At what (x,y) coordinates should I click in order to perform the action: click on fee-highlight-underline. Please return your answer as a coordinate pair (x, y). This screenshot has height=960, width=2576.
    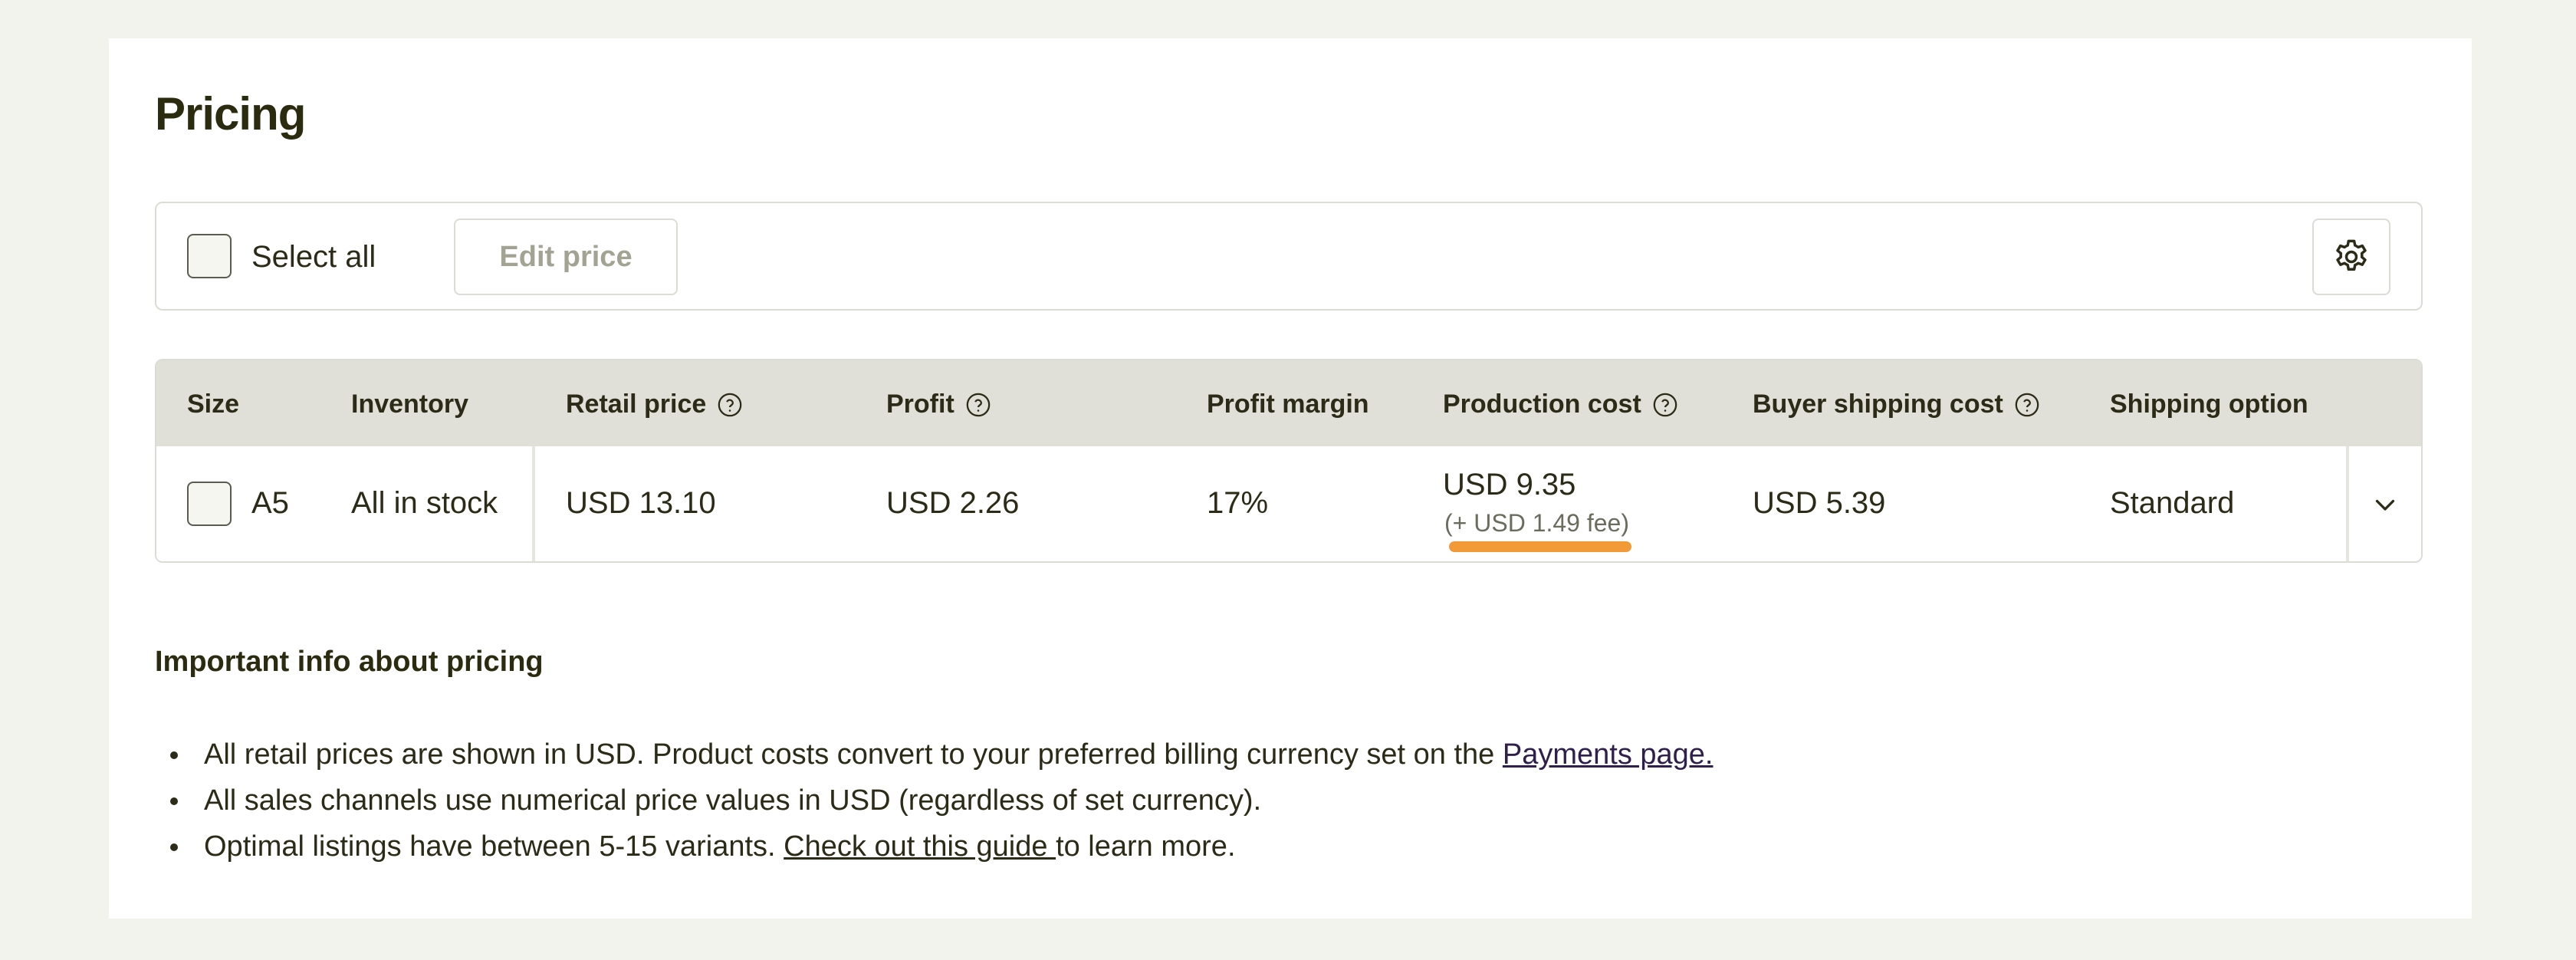
    Looking at the image, I should click on (1540, 546).